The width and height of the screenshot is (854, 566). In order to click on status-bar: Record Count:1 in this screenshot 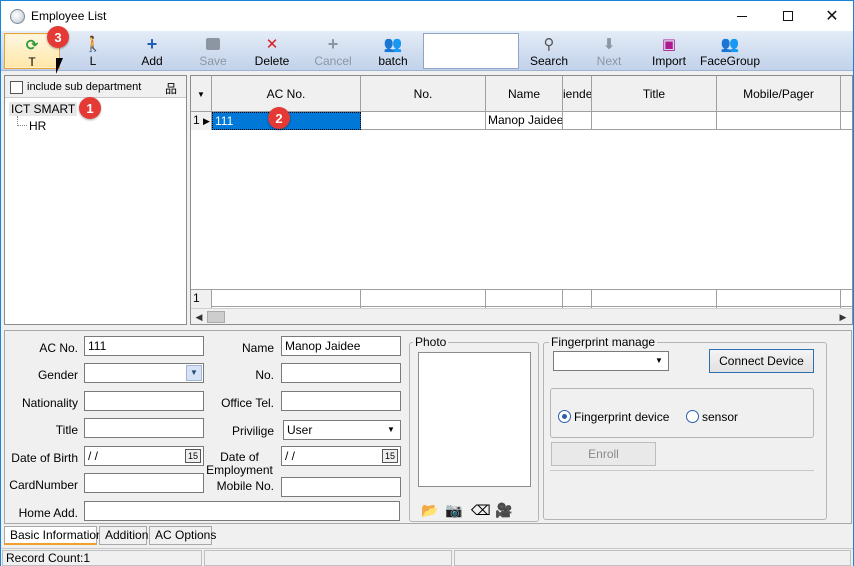, I will do `click(427, 557)`.